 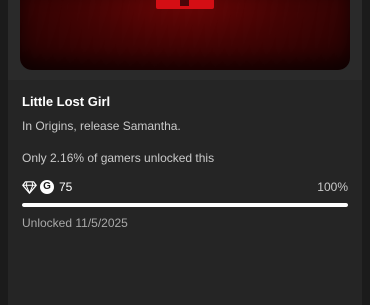 I want to click on gamerscore-icon: G, so click(x=47, y=187).